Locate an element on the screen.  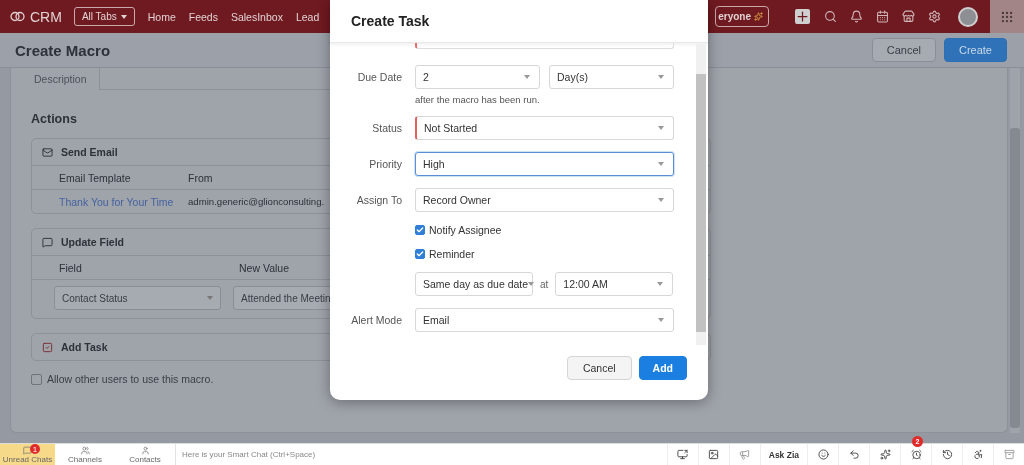
field-label: Status is located at coordinates (386, 128).